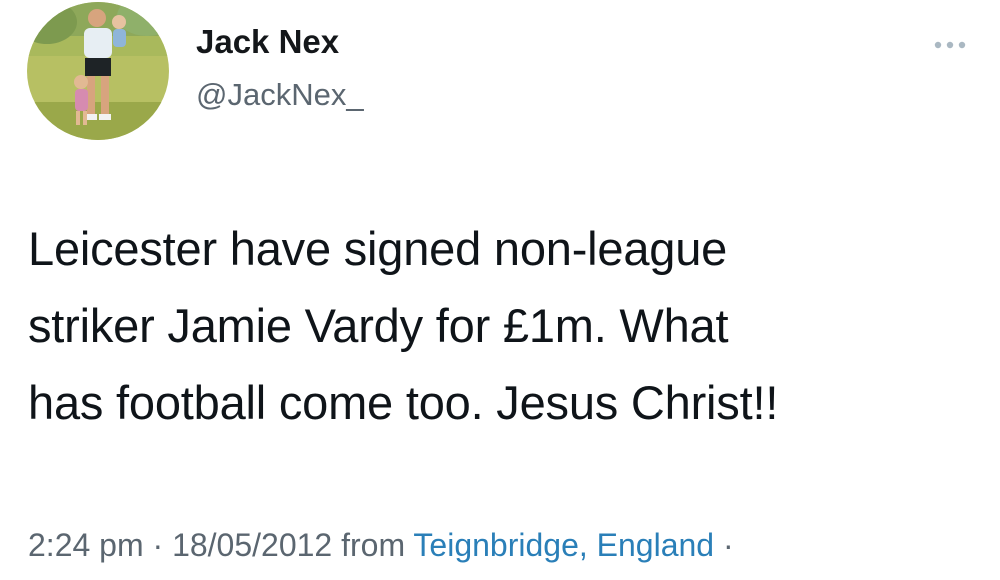 The width and height of the screenshot is (1000, 580). What do you see at coordinates (267, 42) in the screenshot?
I see `author-display-name: Jack Nex` at bounding box center [267, 42].